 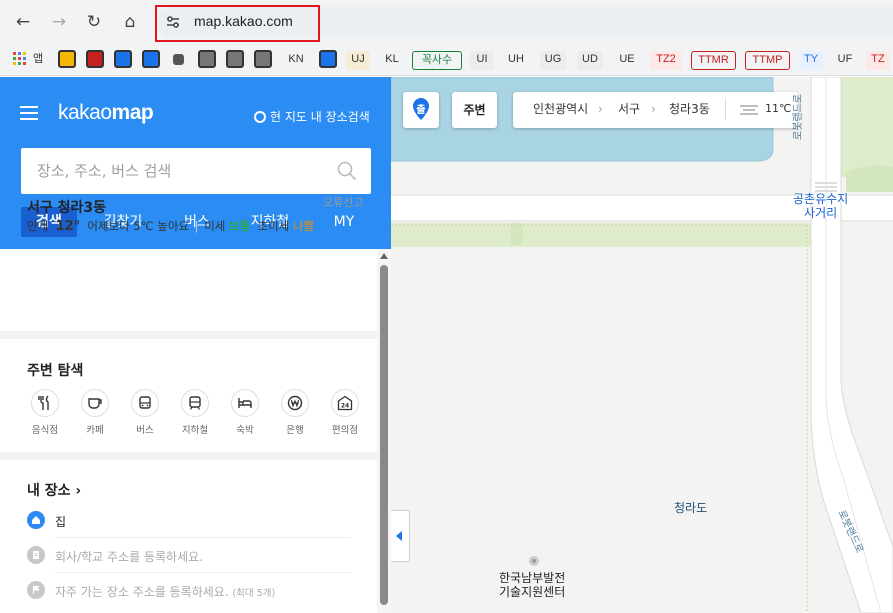 What do you see at coordinates (482, 60) in the screenshot?
I see `bookmark-ui: UI` at bounding box center [482, 60].